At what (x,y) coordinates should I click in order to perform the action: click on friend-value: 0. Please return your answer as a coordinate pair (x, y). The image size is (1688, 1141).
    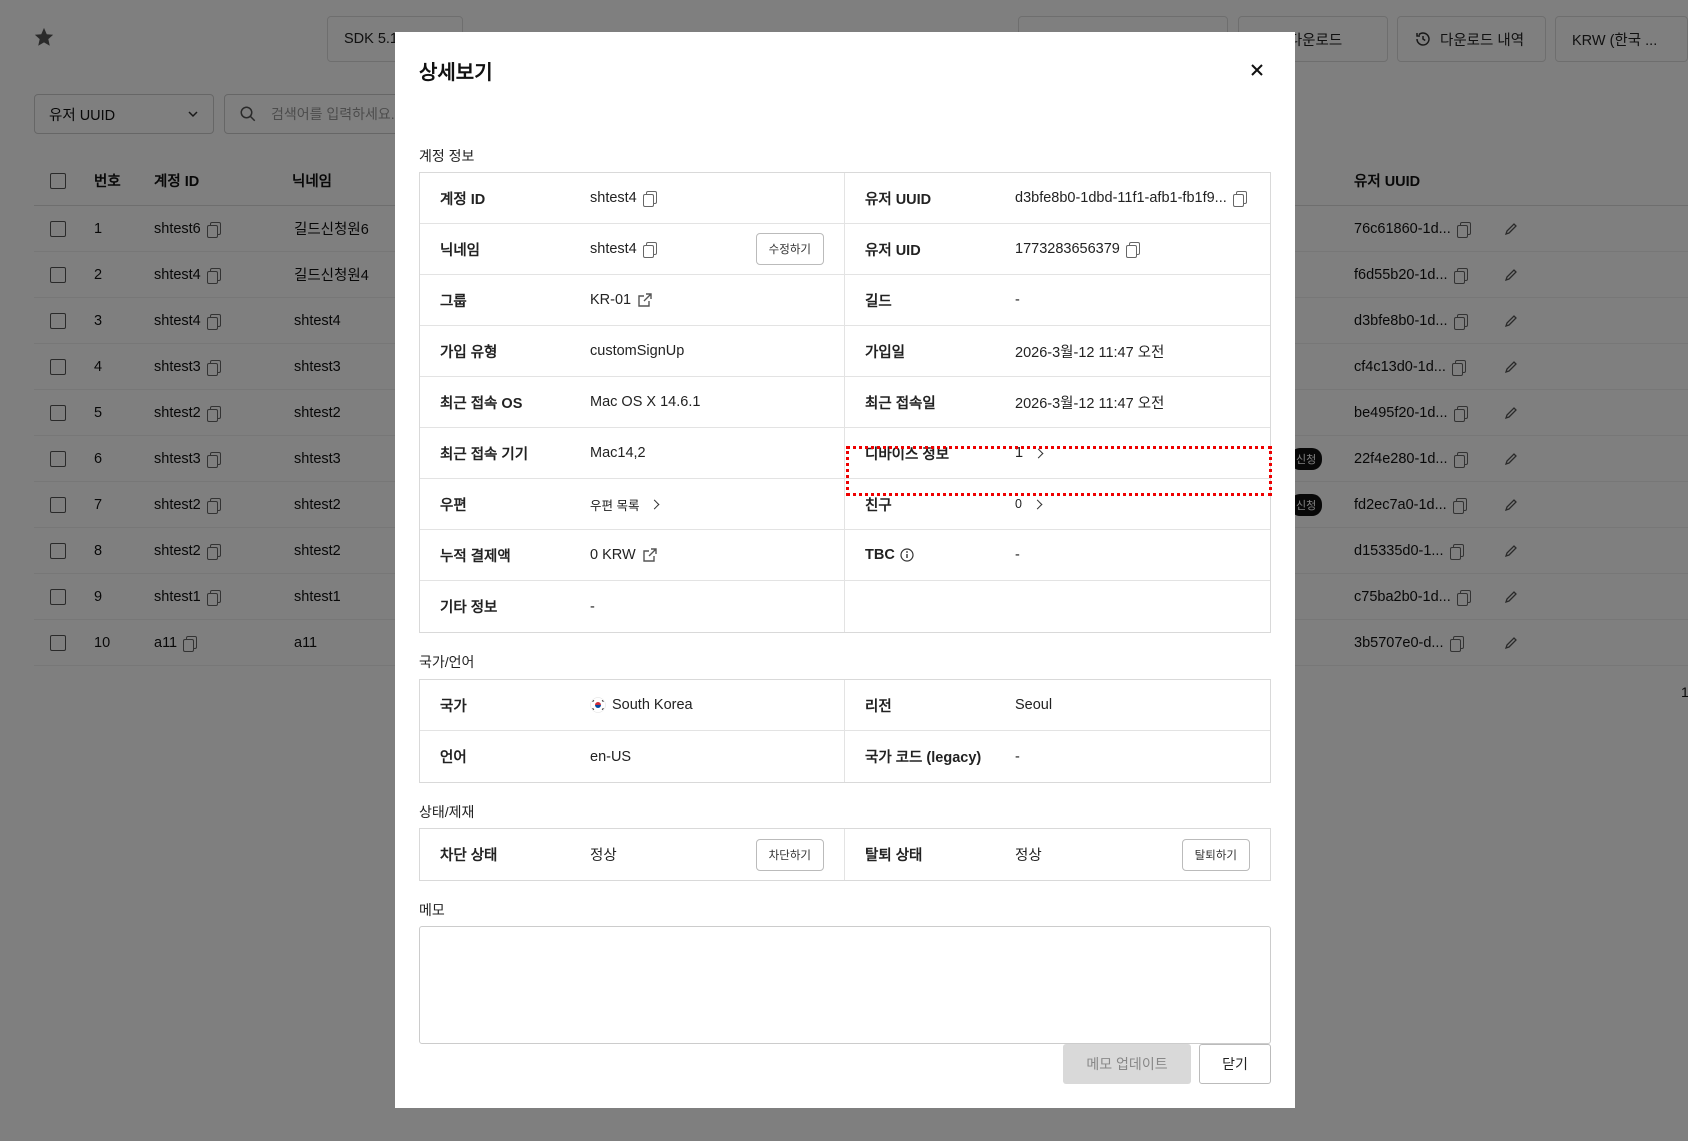
    Looking at the image, I should click on (1018, 504).